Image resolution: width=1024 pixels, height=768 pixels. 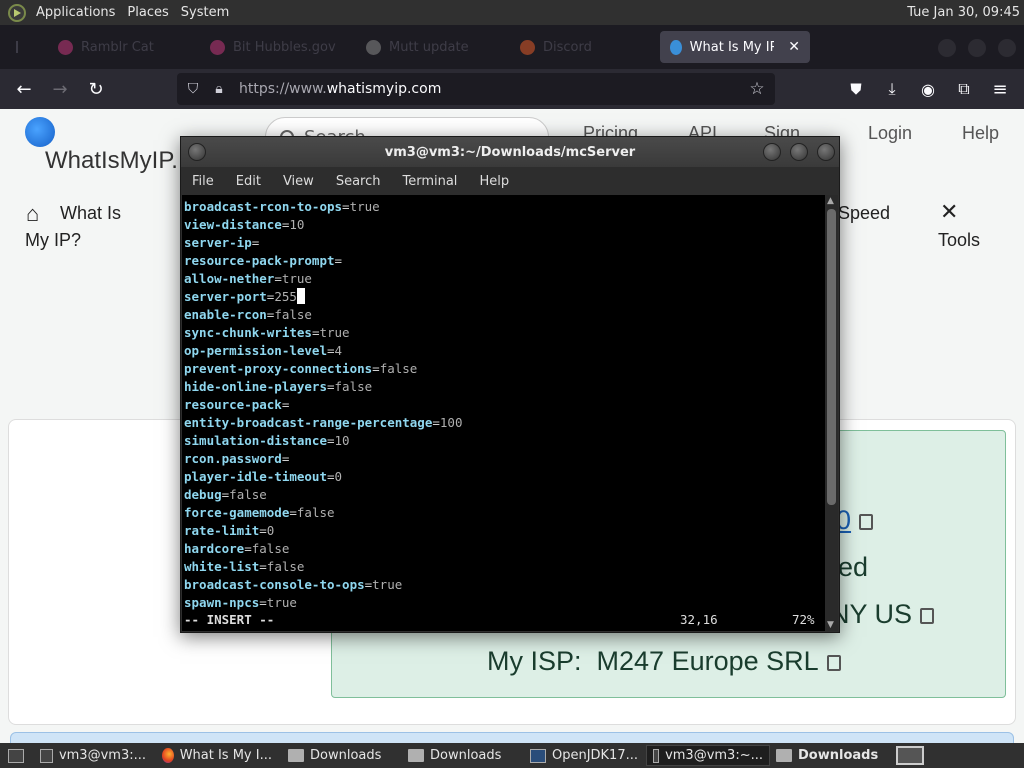 What do you see at coordinates (853, 567) in the screenshot?
I see `status-text: ed` at bounding box center [853, 567].